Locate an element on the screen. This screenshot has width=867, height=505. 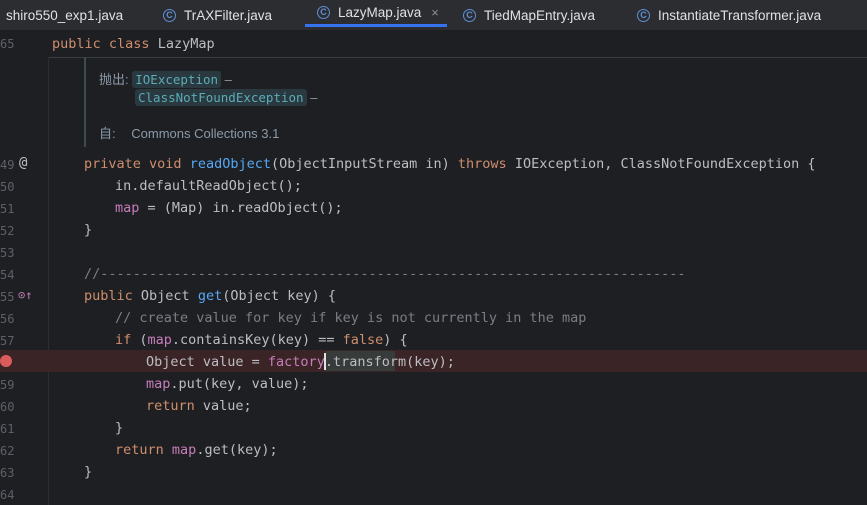
tab-shiro550-exp1: shiro550_exp1.java is located at coordinates (64, 15).